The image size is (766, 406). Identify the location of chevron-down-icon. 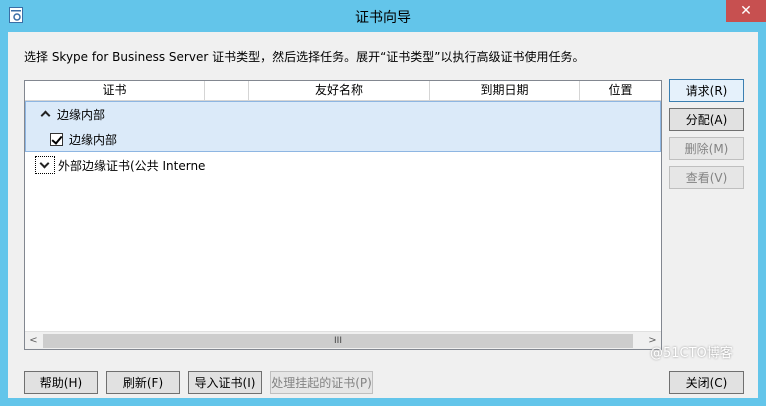
(45, 165).